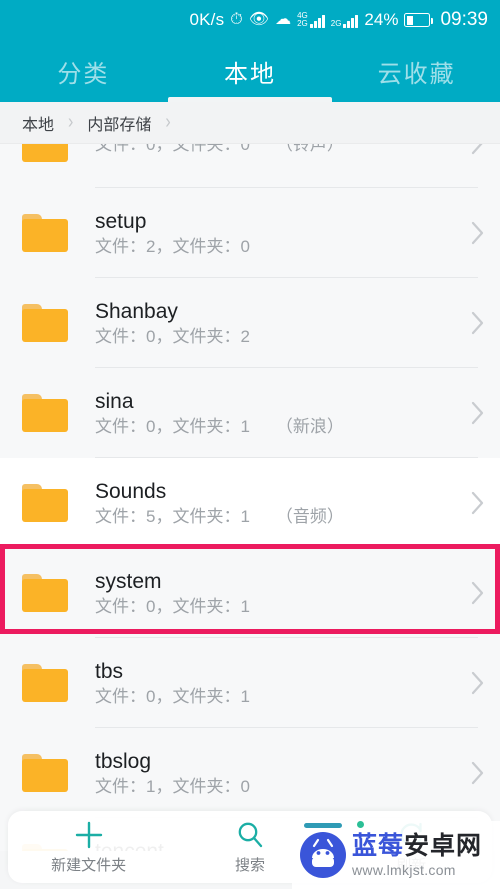  Describe the element at coordinates (38, 123) in the screenshot. I see `breadcrumb-item-local: 本地` at that location.